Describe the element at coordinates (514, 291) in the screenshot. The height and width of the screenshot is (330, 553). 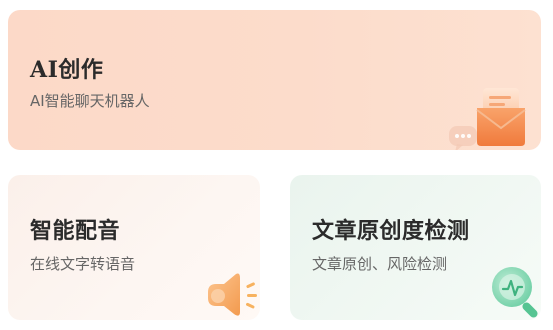
I see `magnifier-icon` at that location.